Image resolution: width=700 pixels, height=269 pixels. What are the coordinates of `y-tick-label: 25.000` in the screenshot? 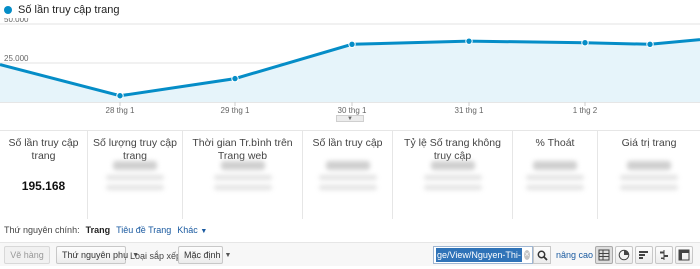 It's located at (16, 58).